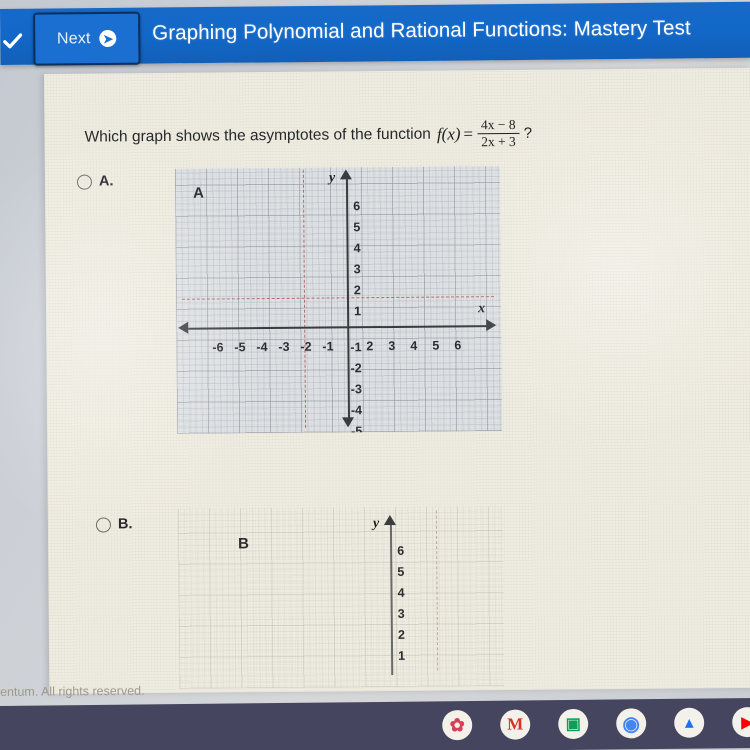 The image size is (750, 750). I want to click on graph-b-ytick-5: 5, so click(401, 571).